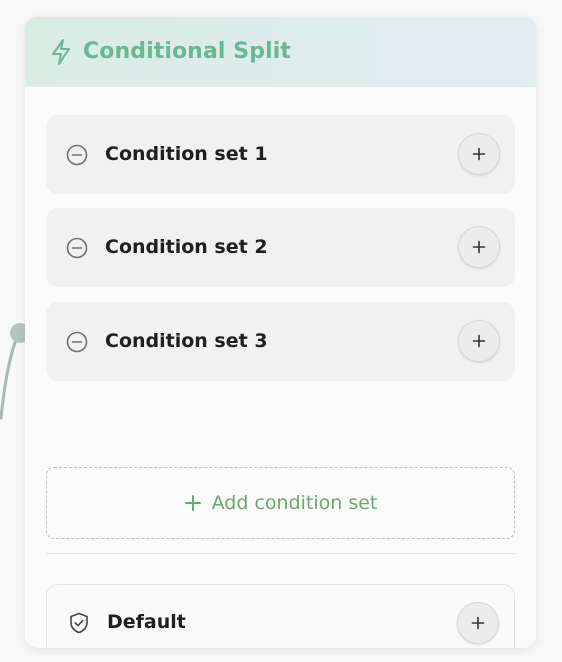 The image size is (562, 662). What do you see at coordinates (186, 154) in the screenshot?
I see `condition-set-label: Condition set 1` at bounding box center [186, 154].